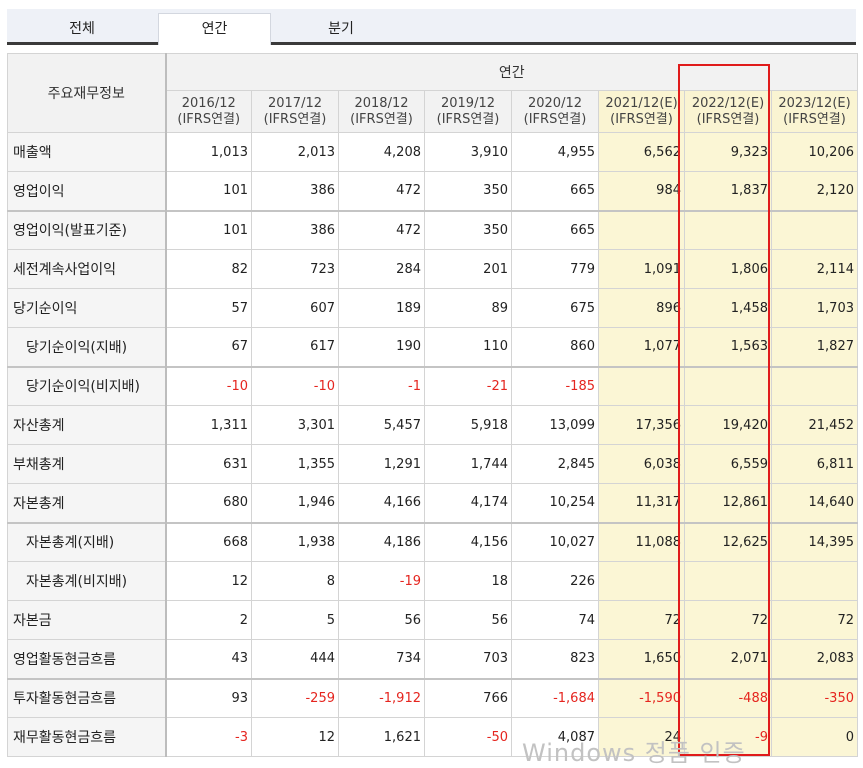 This screenshot has width=863, height=768. Describe the element at coordinates (728, 541) in the screenshot. I see `table-cell: 12,625` at that location.